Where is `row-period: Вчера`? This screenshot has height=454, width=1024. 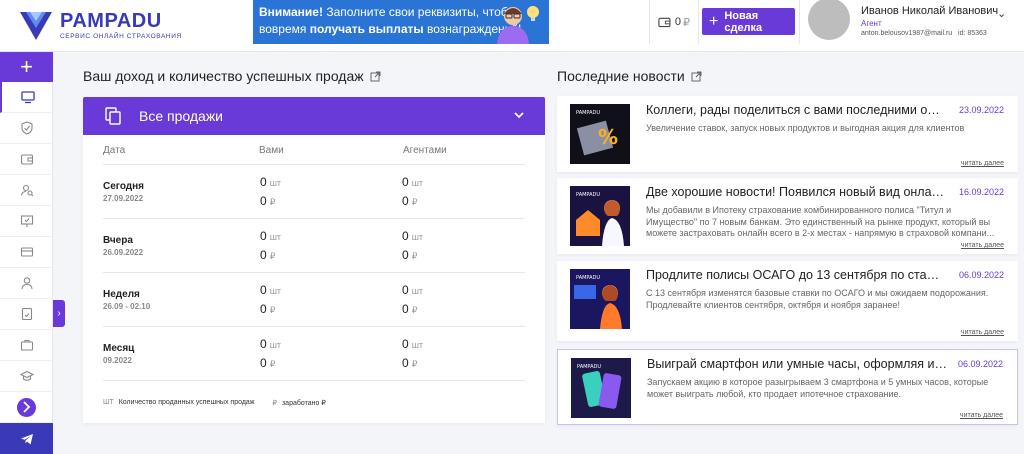 row-period: Вчера is located at coordinates (118, 240).